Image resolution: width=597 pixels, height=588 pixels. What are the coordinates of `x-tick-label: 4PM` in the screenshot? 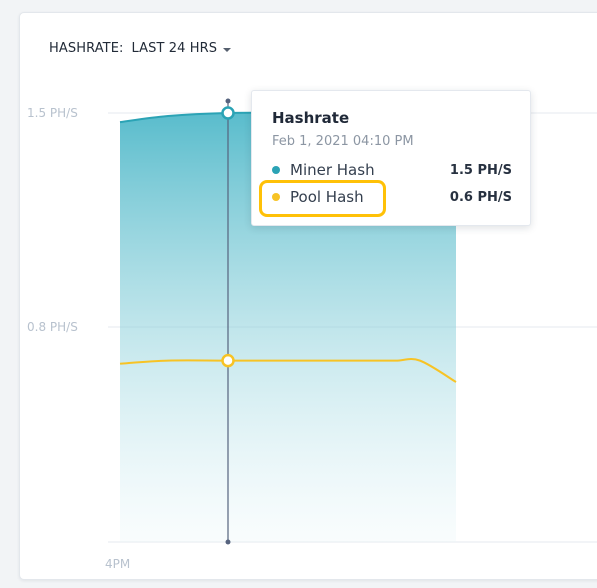 It's located at (117, 564).